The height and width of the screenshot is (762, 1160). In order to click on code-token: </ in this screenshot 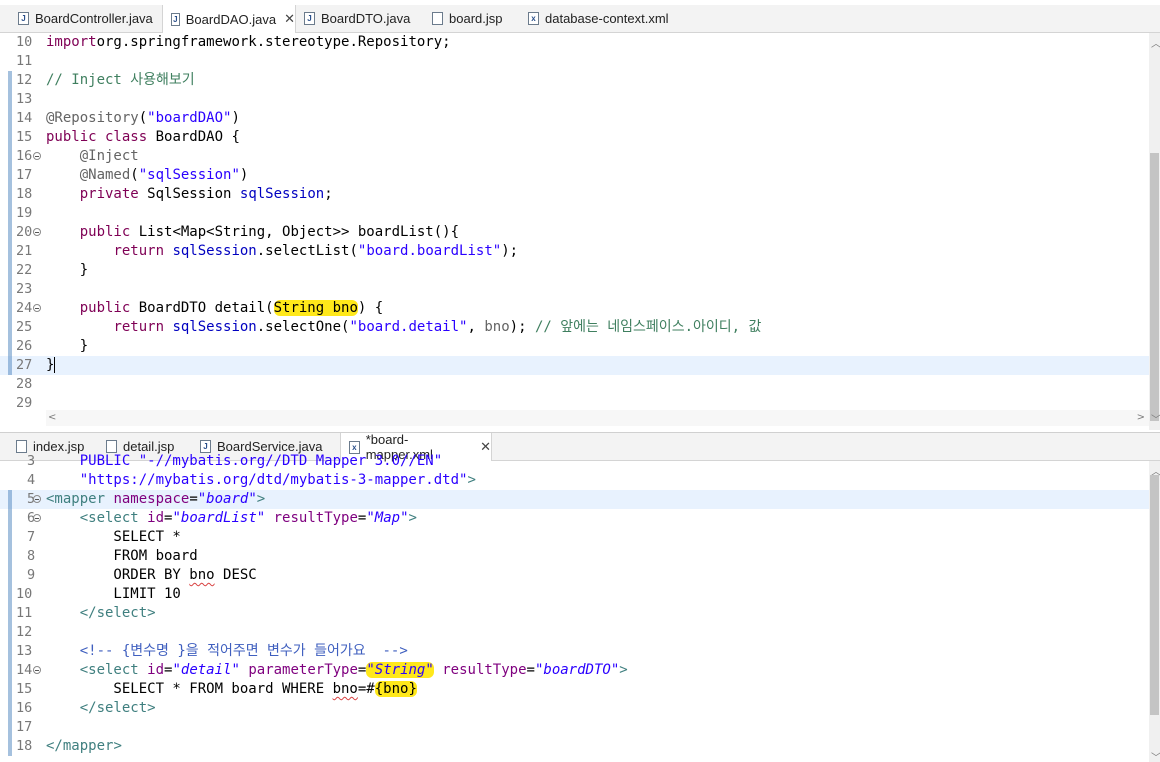, I will do `click(54, 746)`.